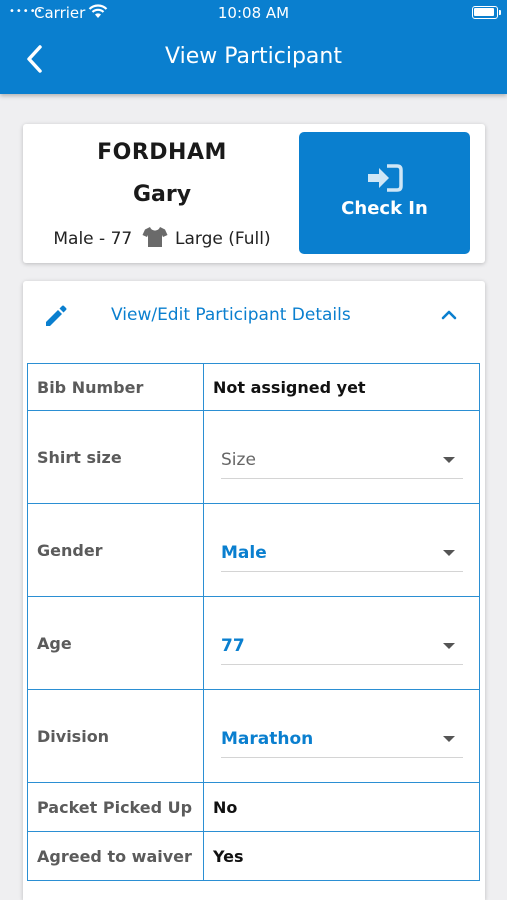  I want to click on table-row-gender: Gender Male, so click(253, 550).